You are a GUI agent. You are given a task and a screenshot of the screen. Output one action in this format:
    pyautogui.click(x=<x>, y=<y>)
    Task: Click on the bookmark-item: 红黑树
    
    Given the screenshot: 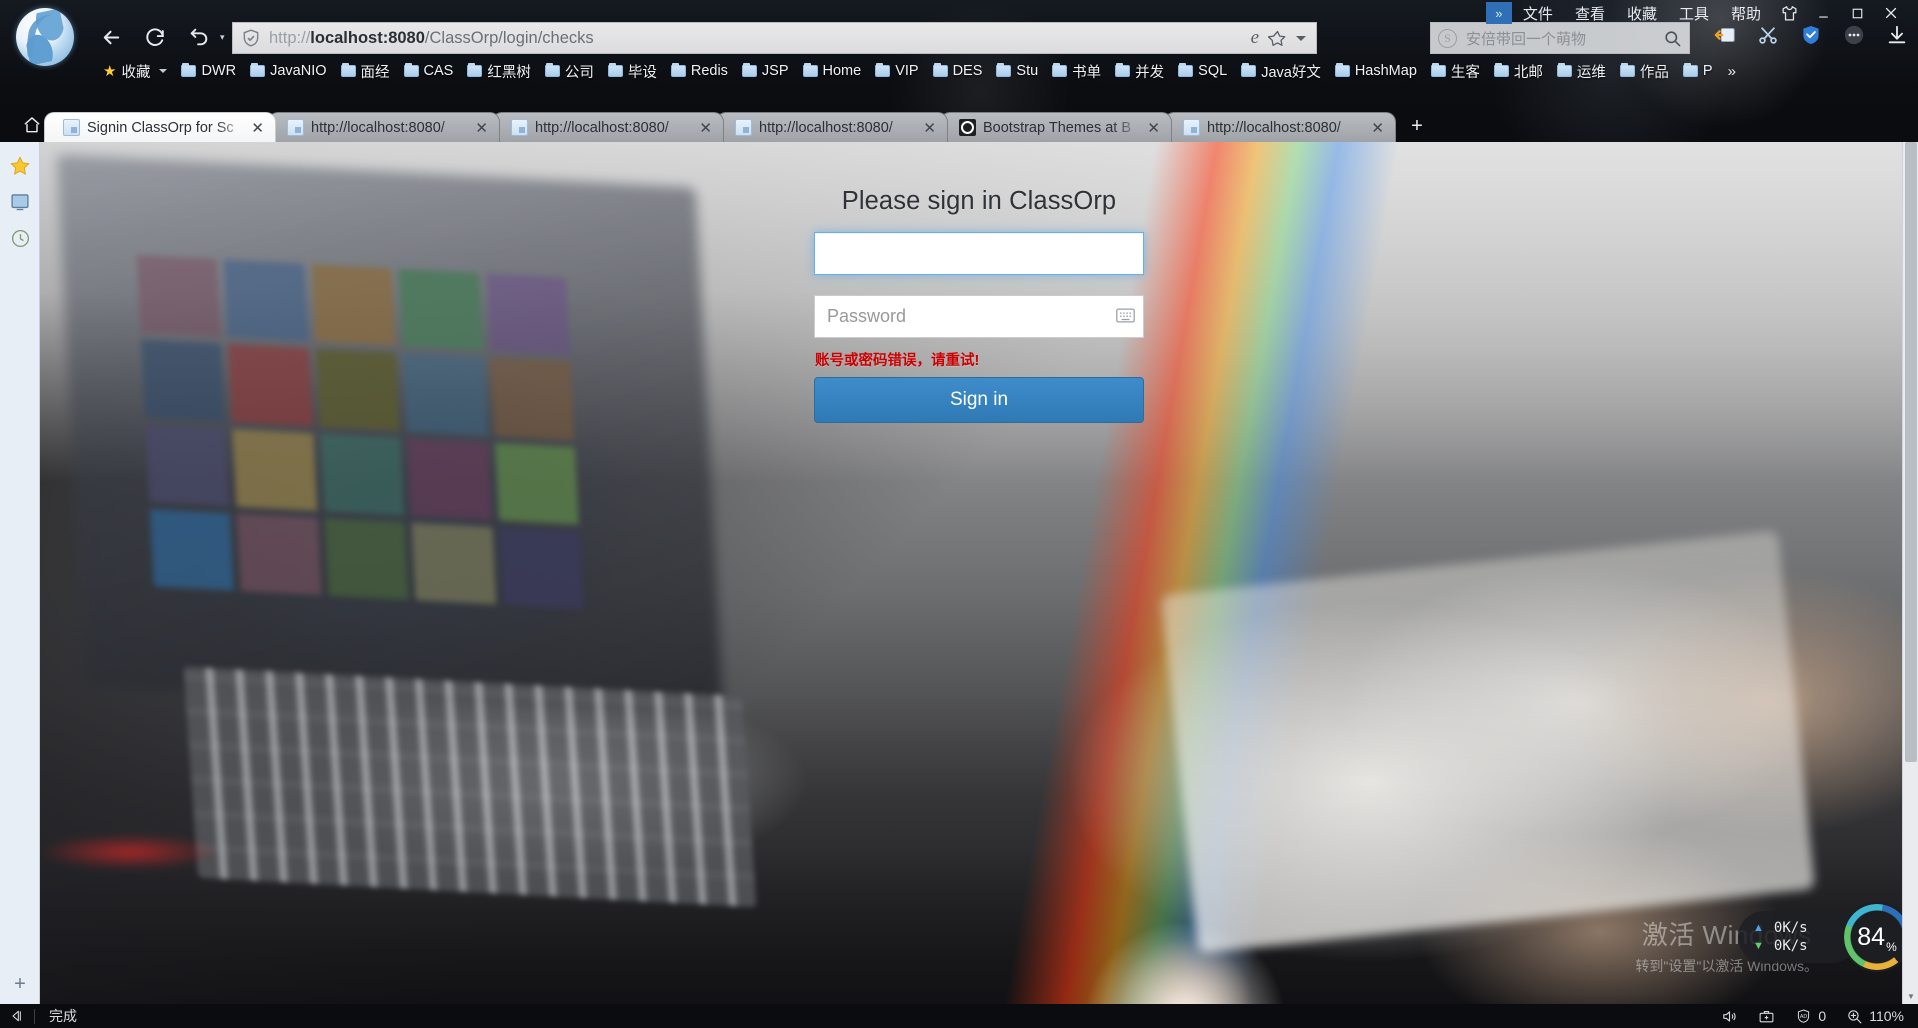 What is the action you would take?
    pyautogui.click(x=499, y=71)
    